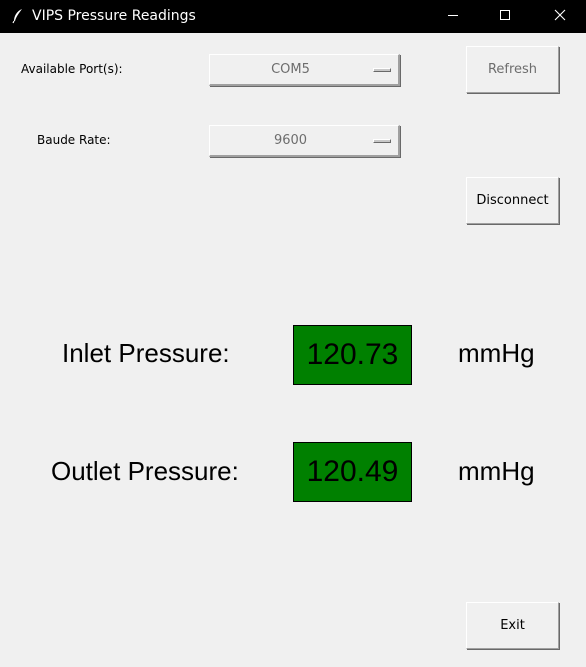 This screenshot has height=667, width=586. I want to click on title-bar: VIPS Pressure Readings, so click(293, 16).